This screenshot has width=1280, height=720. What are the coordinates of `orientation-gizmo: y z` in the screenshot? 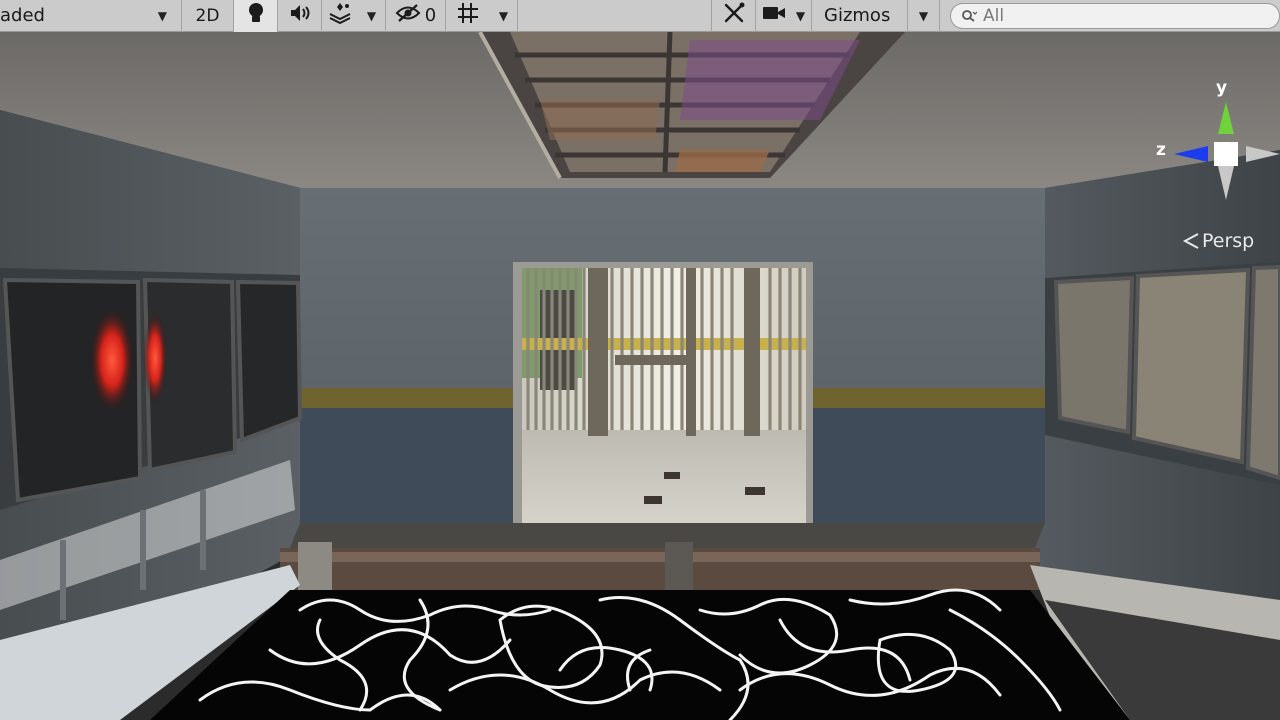 It's located at (1215, 146).